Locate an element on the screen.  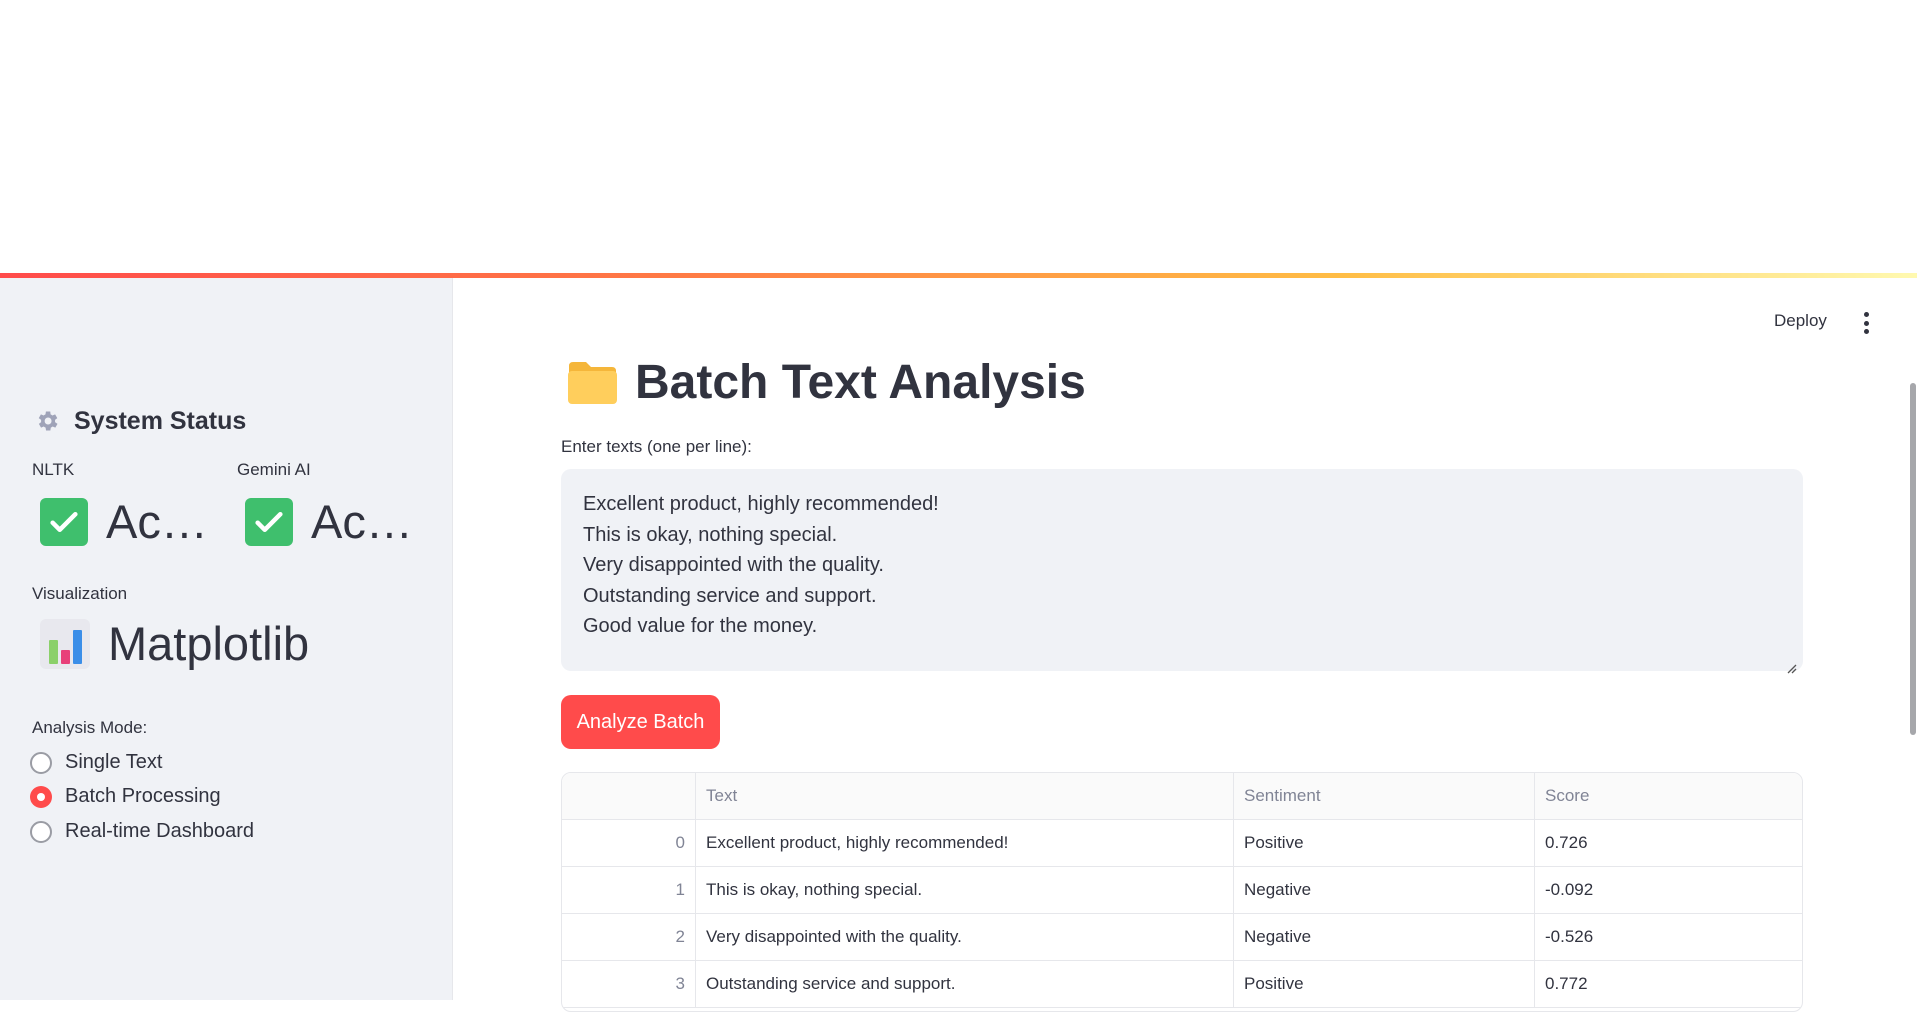
radio-realtime-dashboard: Real-time Dashboard is located at coordinates (142, 831).